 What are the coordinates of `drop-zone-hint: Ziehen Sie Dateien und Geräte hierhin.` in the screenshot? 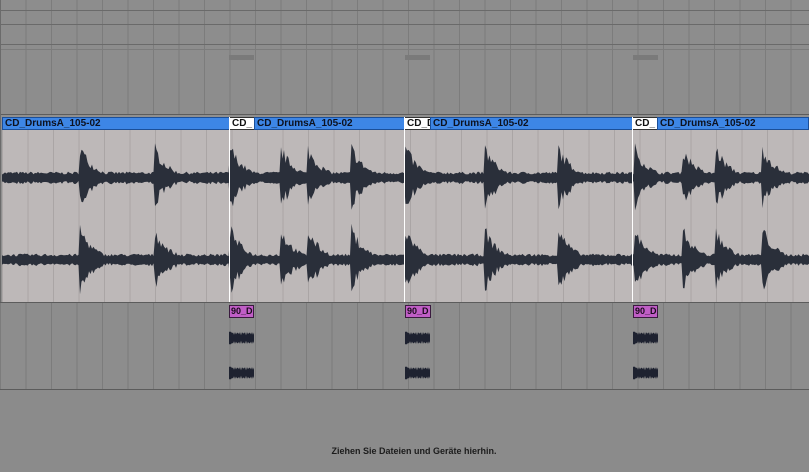 It's located at (414, 451).